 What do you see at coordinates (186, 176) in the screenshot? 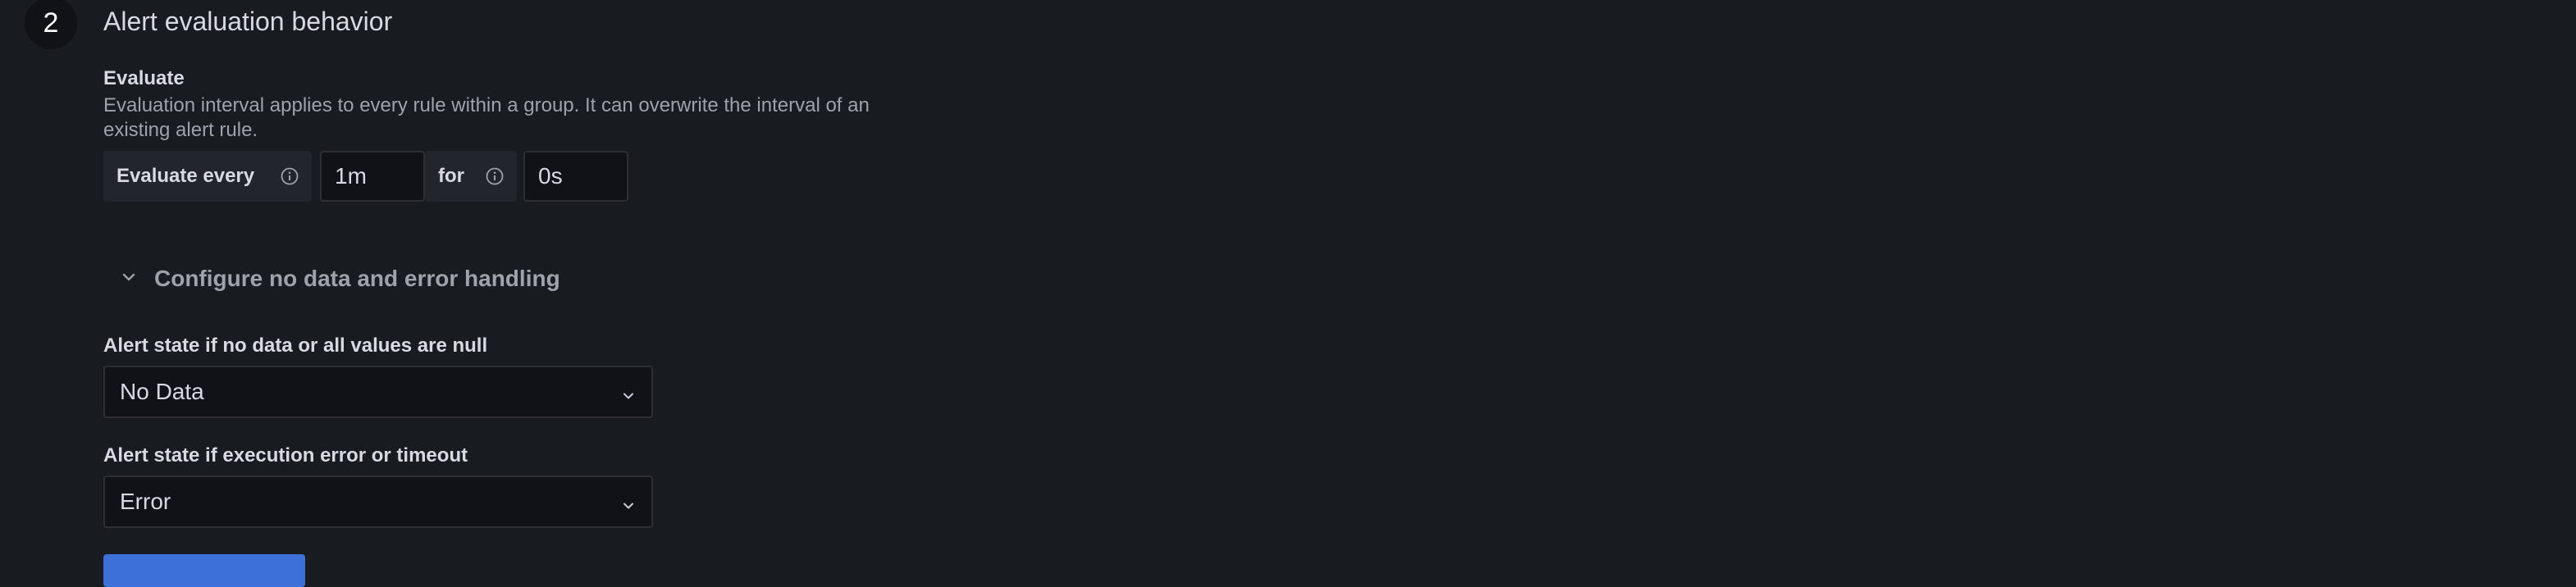
I see `evaluate-every-label: Evaluate every` at bounding box center [186, 176].